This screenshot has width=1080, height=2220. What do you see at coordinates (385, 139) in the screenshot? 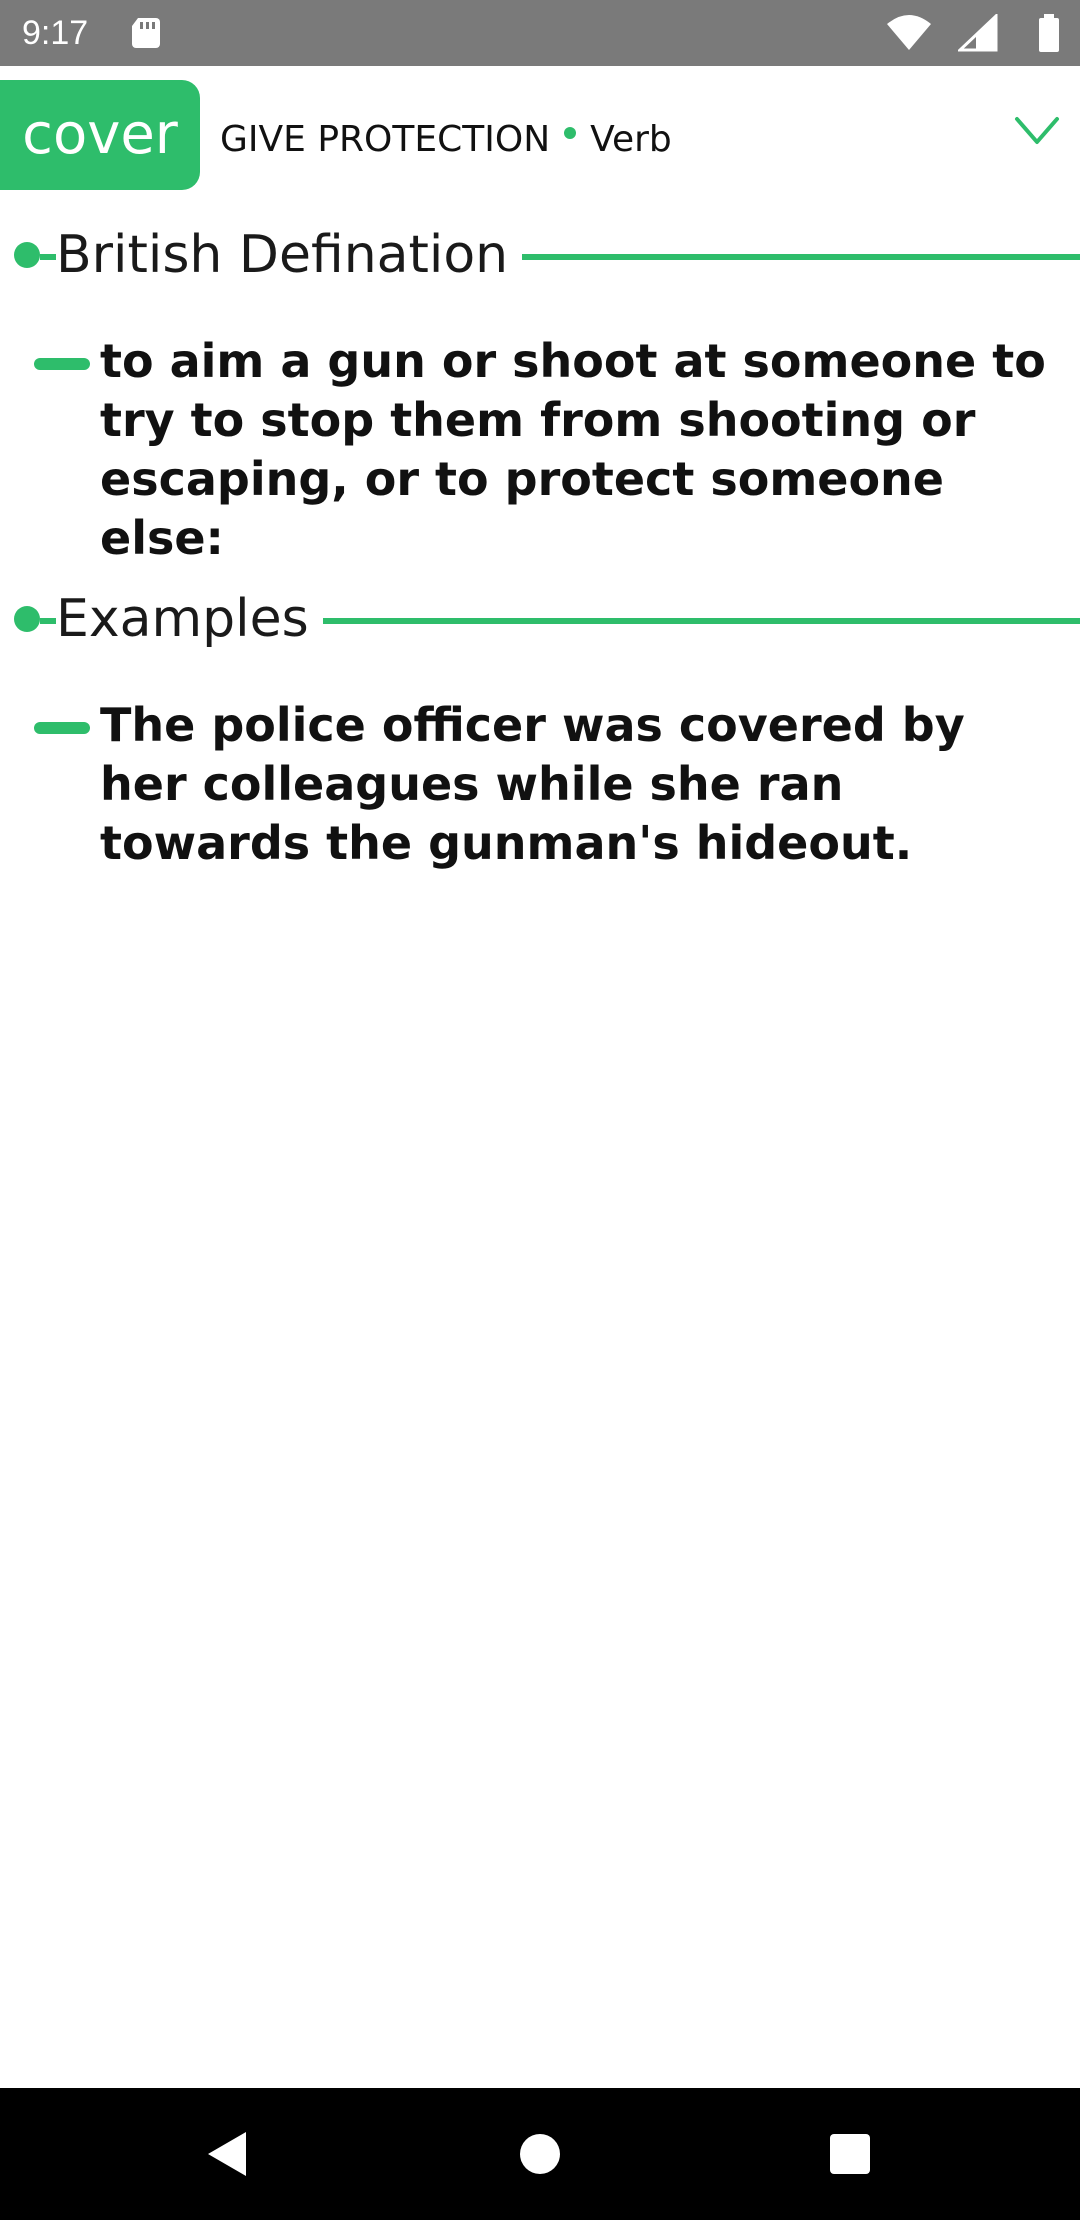
I see `sense-title: GIVE PROTECTION` at bounding box center [385, 139].